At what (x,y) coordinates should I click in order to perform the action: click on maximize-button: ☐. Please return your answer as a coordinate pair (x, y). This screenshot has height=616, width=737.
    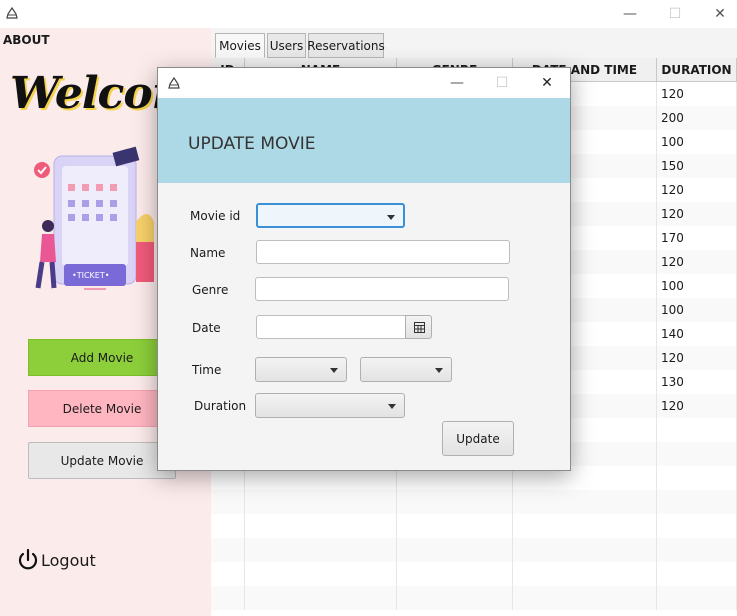
    Looking at the image, I should click on (675, 14).